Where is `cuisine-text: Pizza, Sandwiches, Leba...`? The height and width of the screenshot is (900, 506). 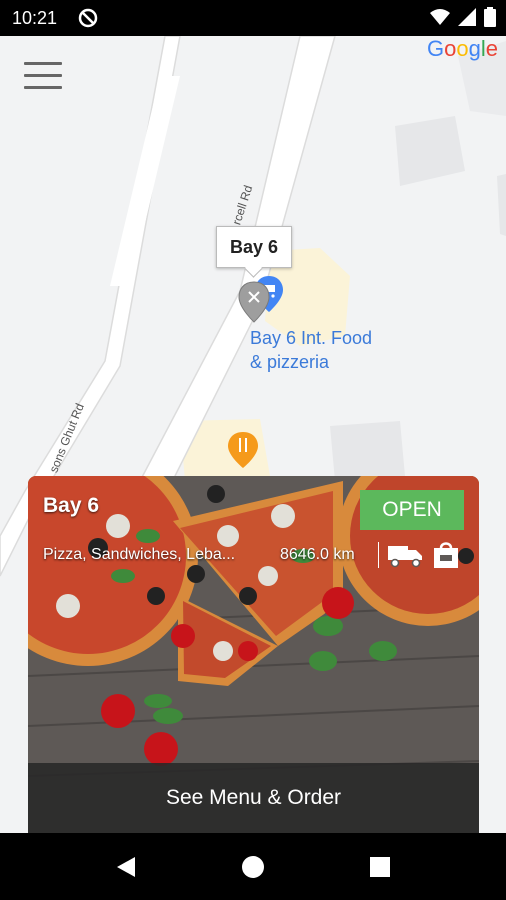
cuisine-text: Pizza, Sandwiches, Leba... is located at coordinates (139, 554).